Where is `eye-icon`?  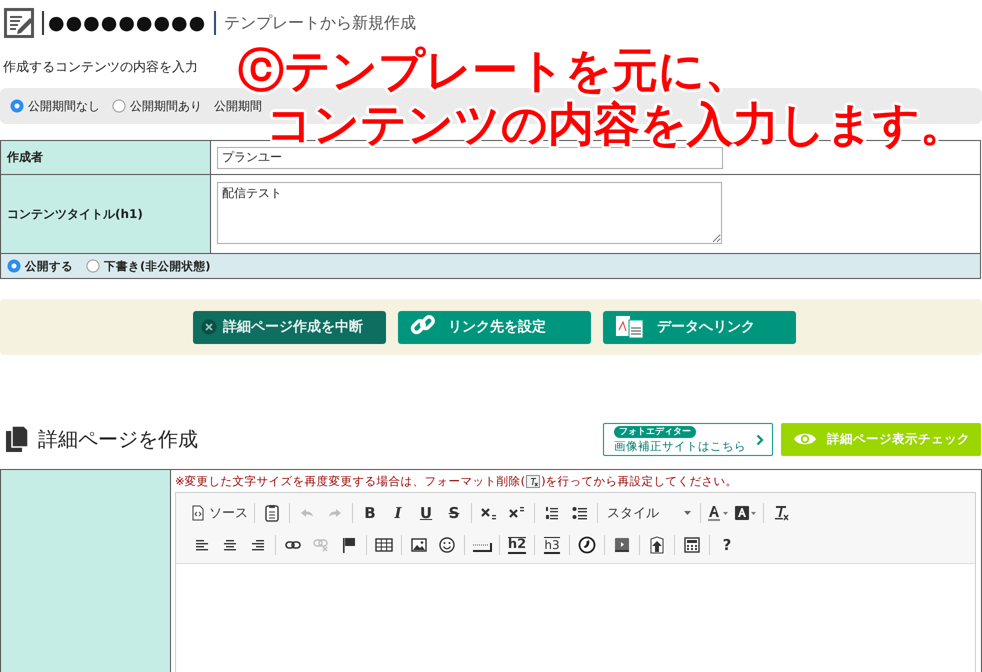 eye-icon is located at coordinates (805, 439).